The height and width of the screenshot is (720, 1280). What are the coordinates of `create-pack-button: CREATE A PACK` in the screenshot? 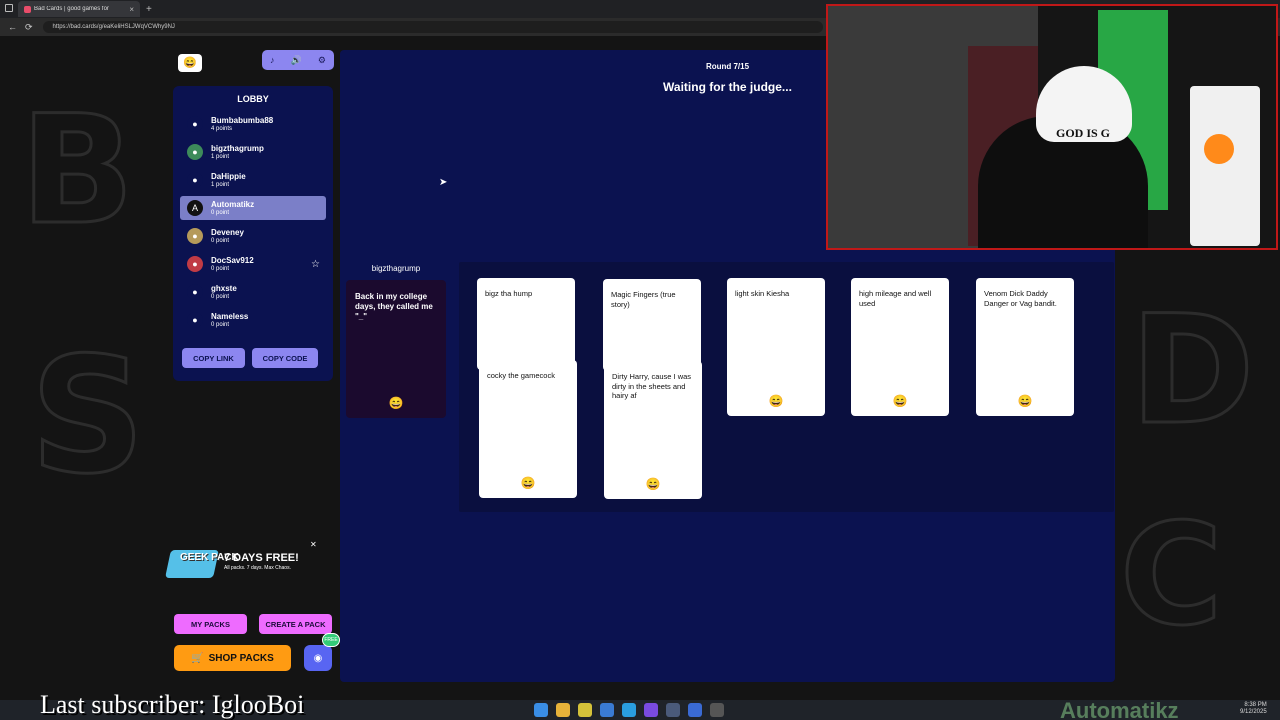 It's located at (295, 624).